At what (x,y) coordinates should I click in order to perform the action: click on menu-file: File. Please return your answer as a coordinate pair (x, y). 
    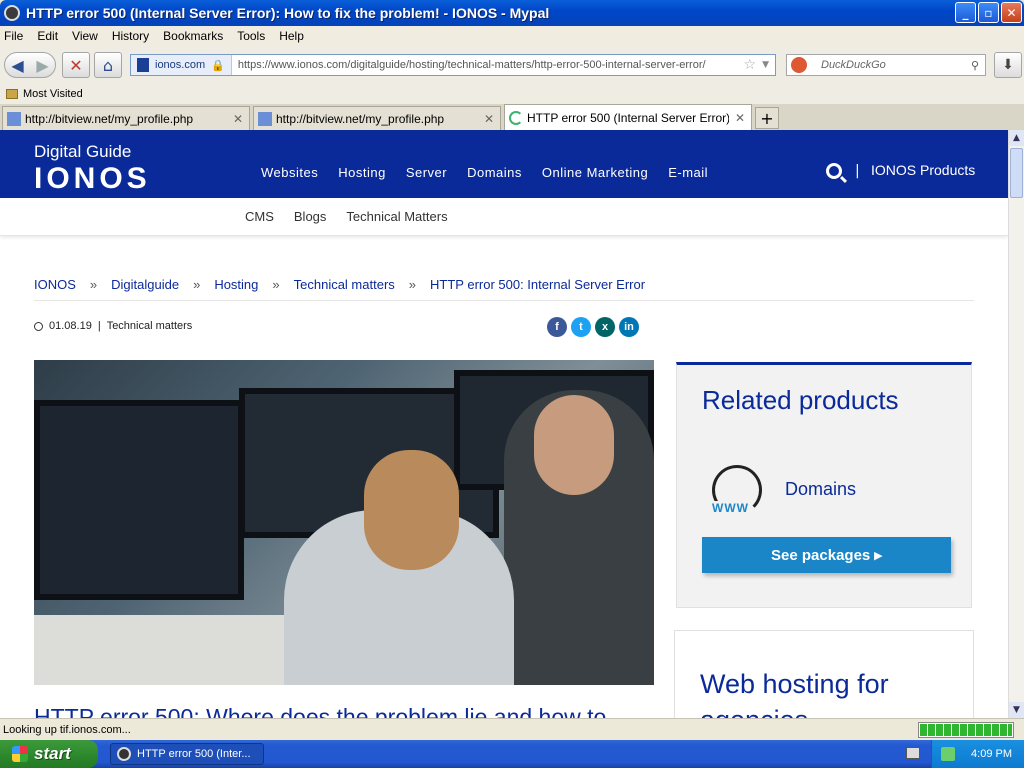
    Looking at the image, I should click on (13, 36).